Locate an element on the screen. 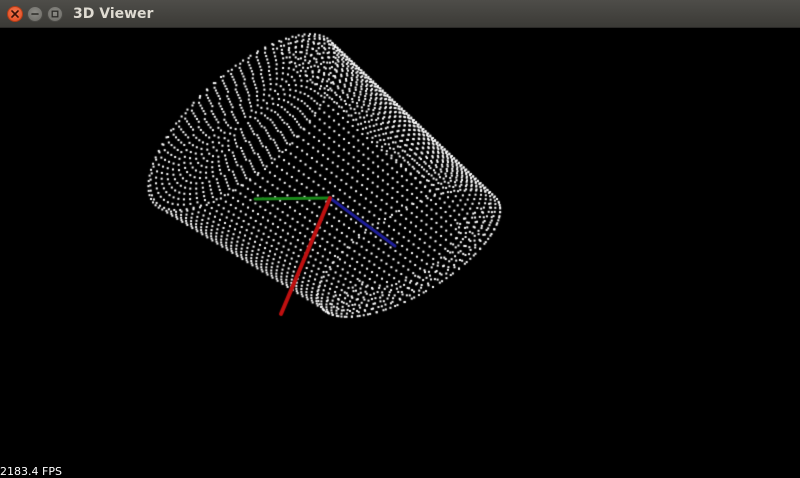 This screenshot has width=800, height=478. maximize-icon is located at coordinates (55, 14).